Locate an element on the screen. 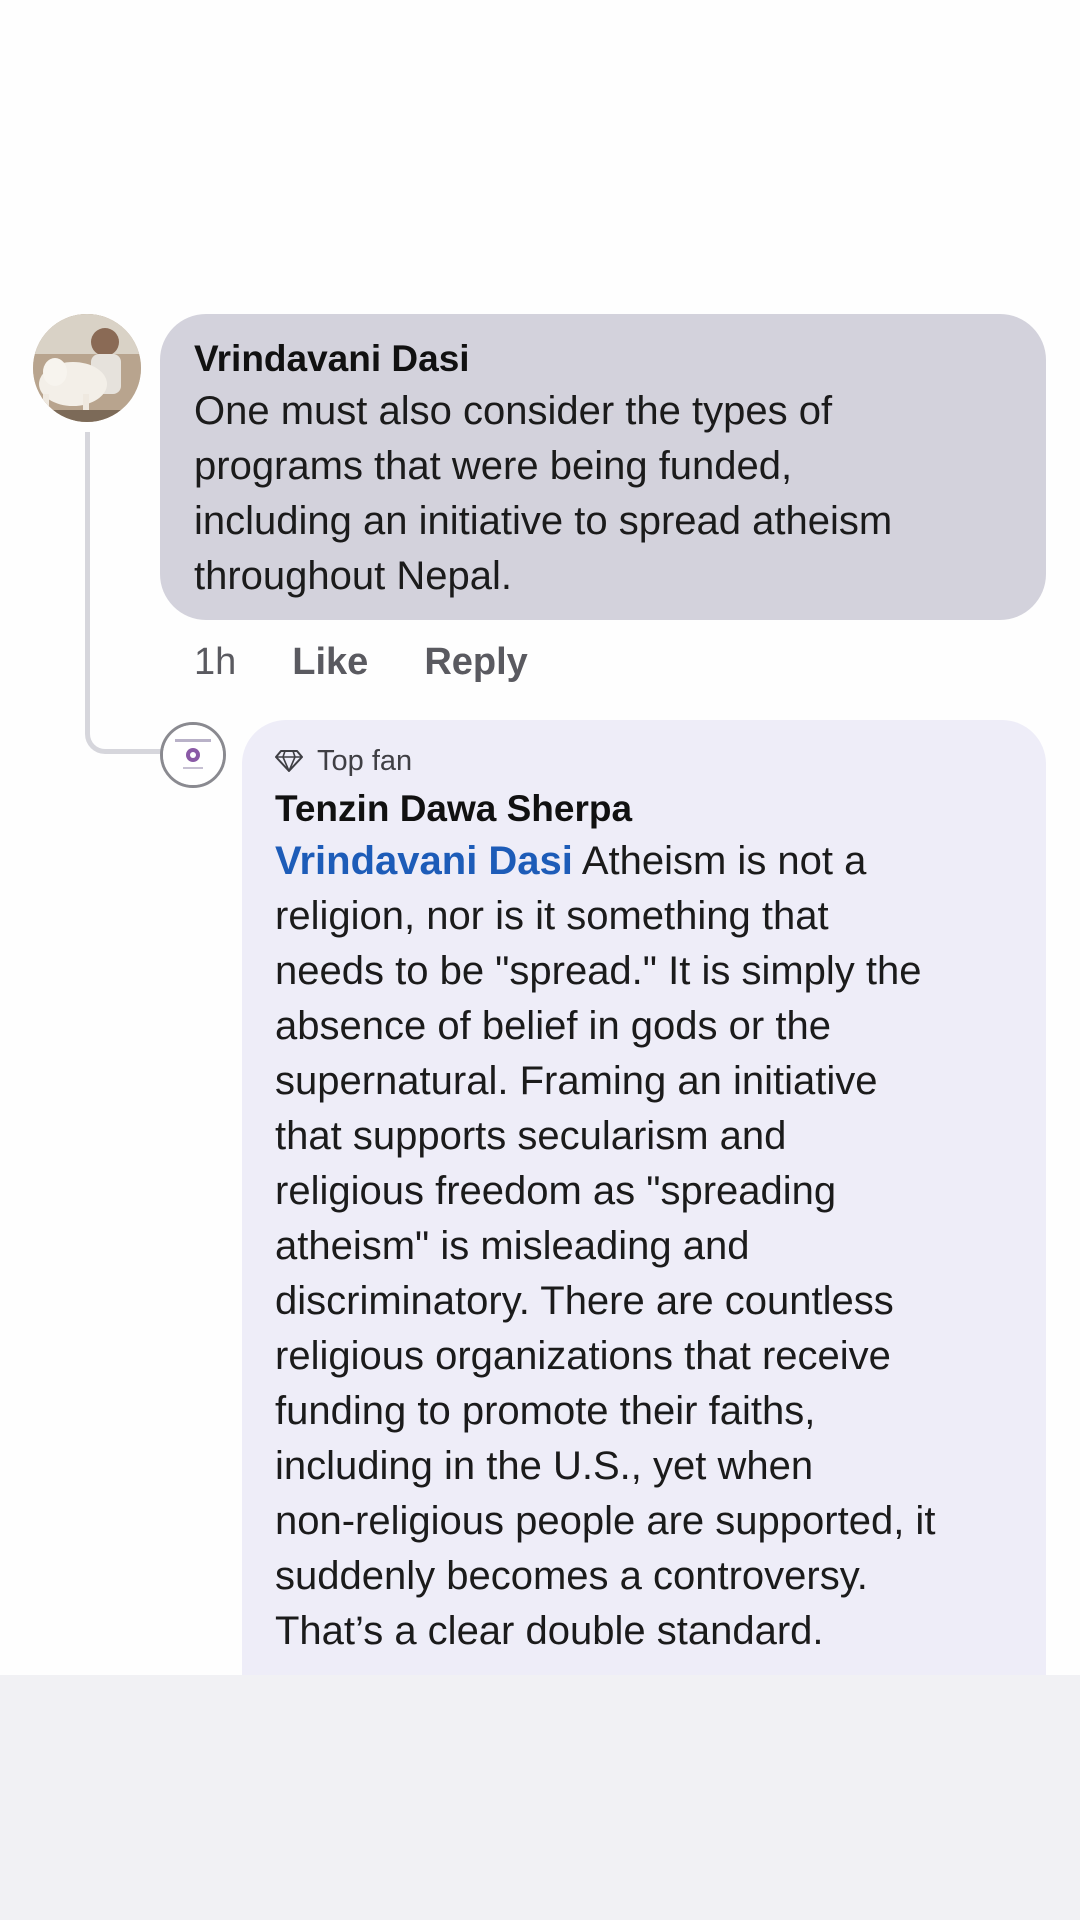  comment-actions: 1h Like Reply is located at coordinates (361, 662).